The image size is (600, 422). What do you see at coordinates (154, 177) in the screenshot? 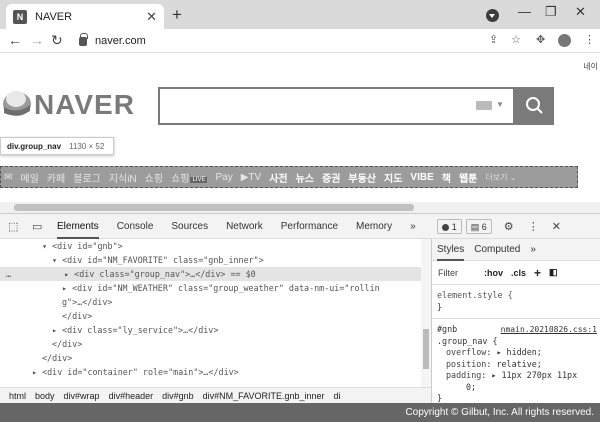
I see `nav-item-shopping: 쇼핑` at bounding box center [154, 177].